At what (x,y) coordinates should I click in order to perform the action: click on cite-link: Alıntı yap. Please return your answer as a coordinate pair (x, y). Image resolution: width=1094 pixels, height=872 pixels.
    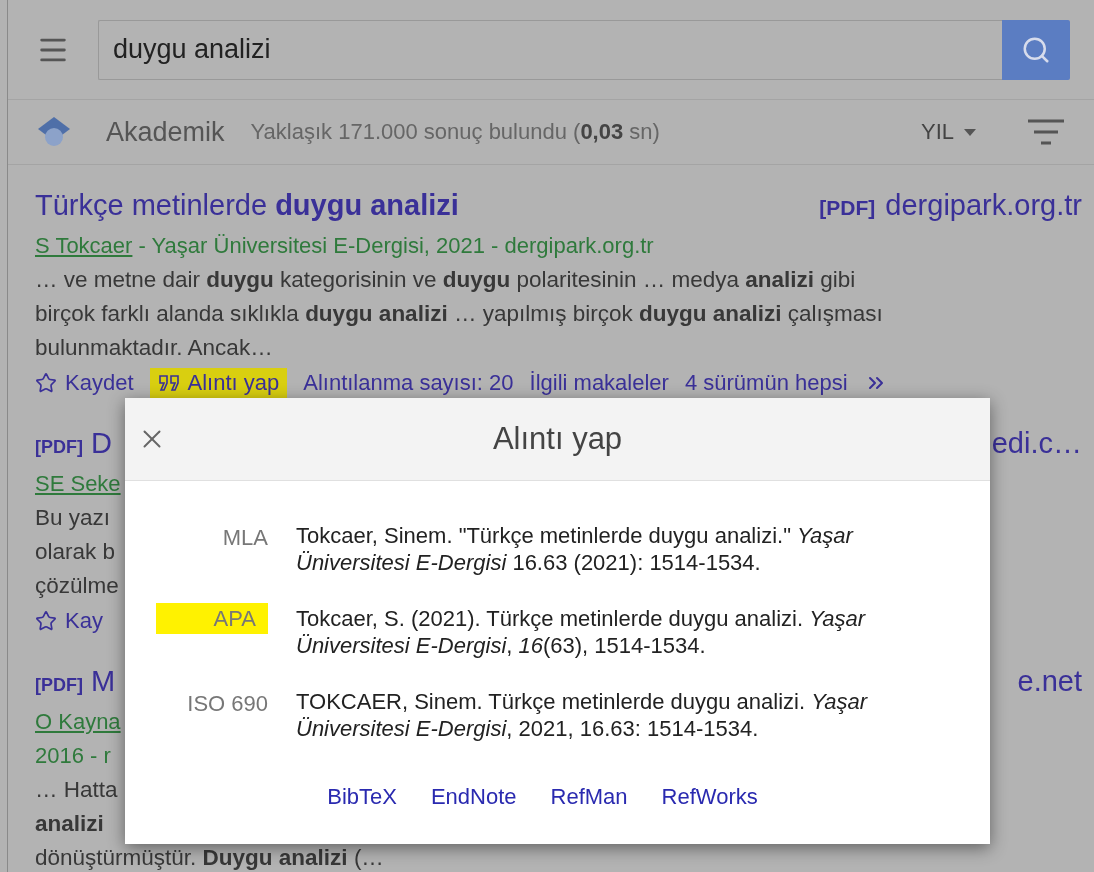
    Looking at the image, I should click on (218, 383).